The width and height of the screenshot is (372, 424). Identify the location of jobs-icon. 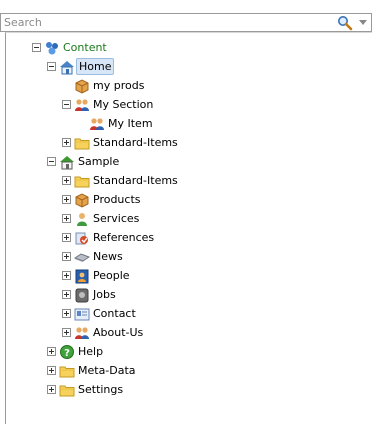
(82, 295).